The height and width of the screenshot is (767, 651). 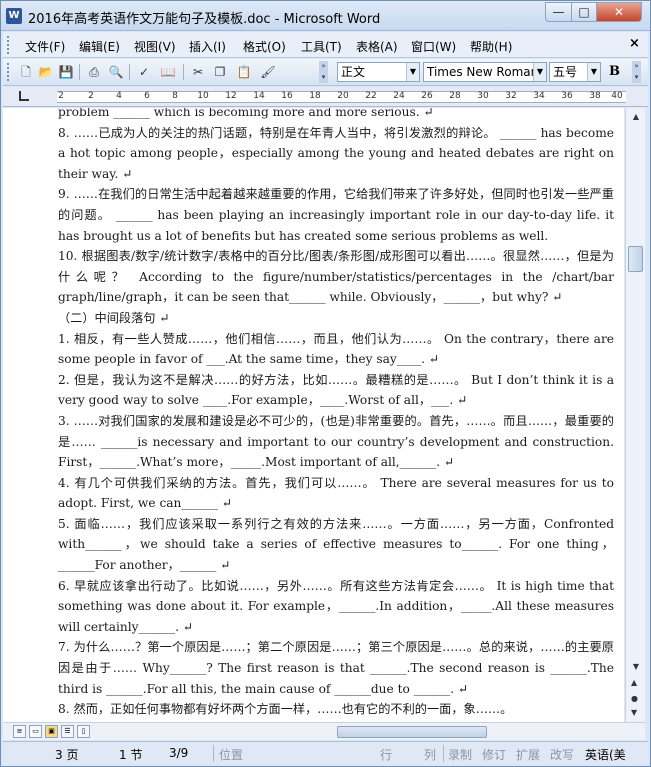 What do you see at coordinates (483, 96) in the screenshot?
I see `ruler-tick: 30` at bounding box center [483, 96].